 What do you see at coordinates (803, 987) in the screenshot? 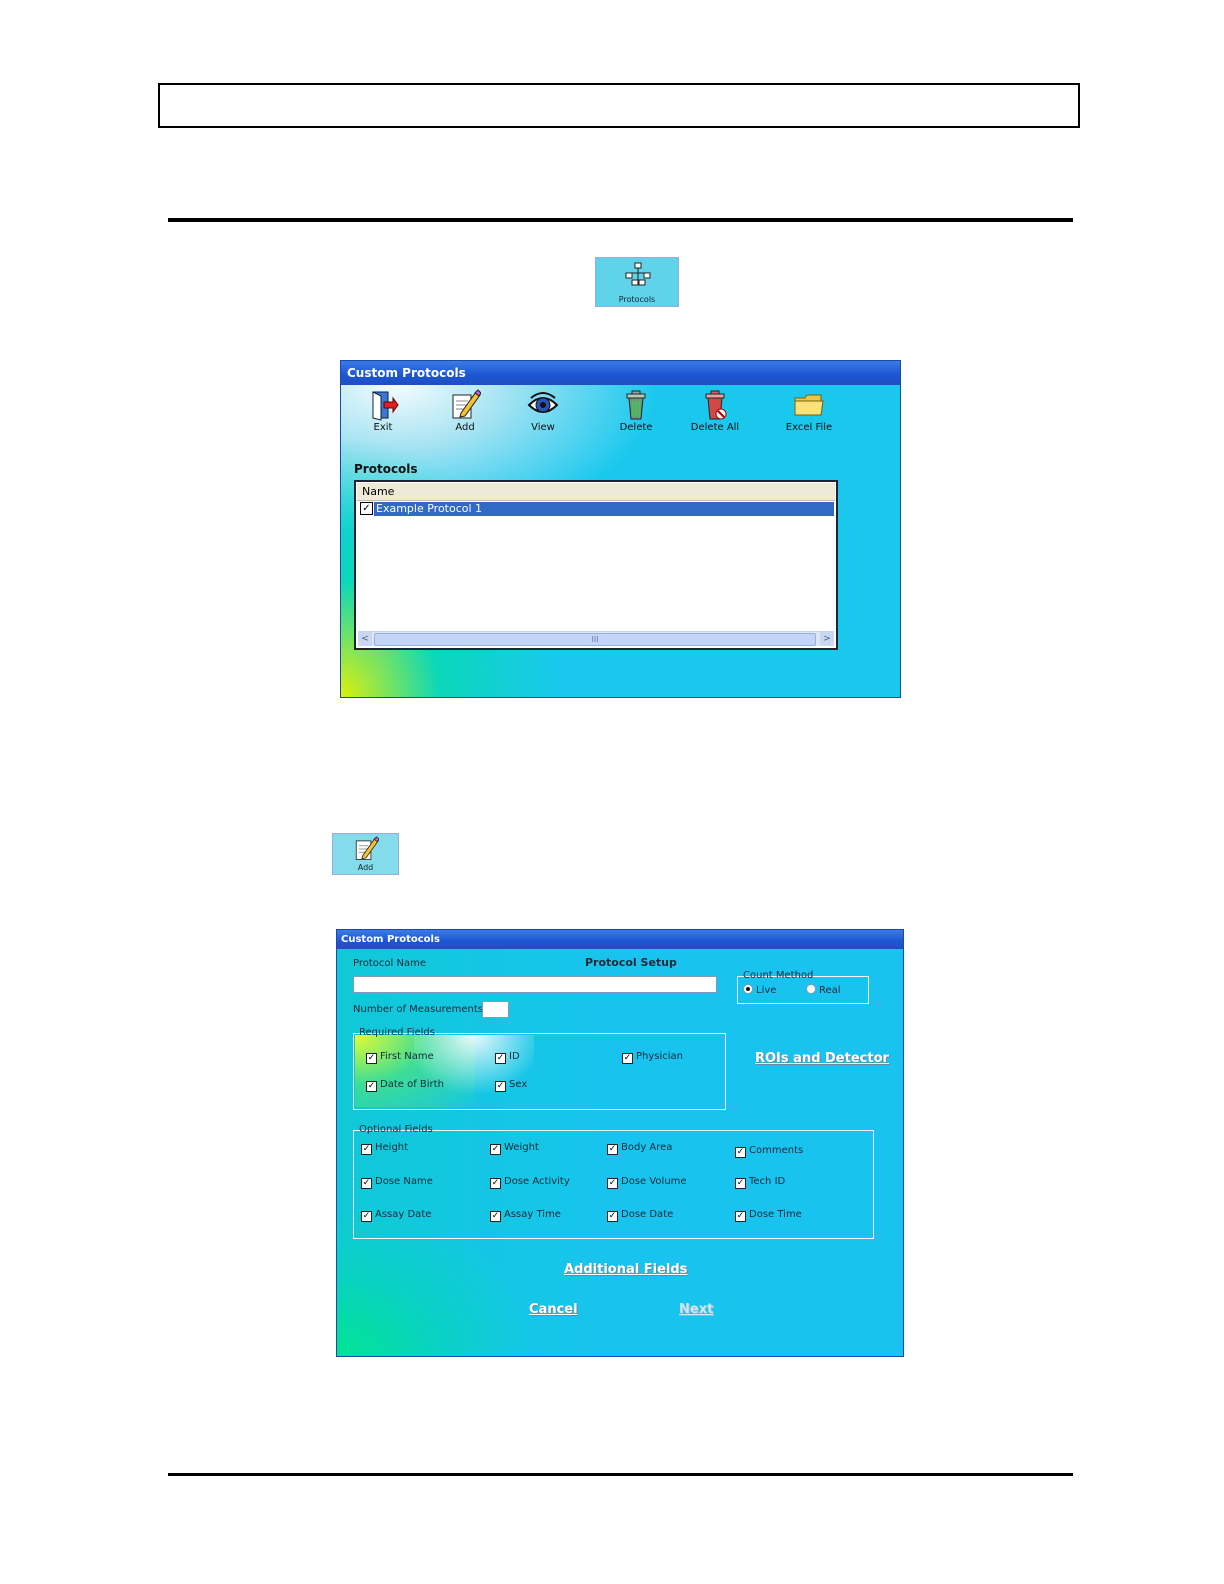
I see `count-method-group: Count Method Live Real` at bounding box center [803, 987].